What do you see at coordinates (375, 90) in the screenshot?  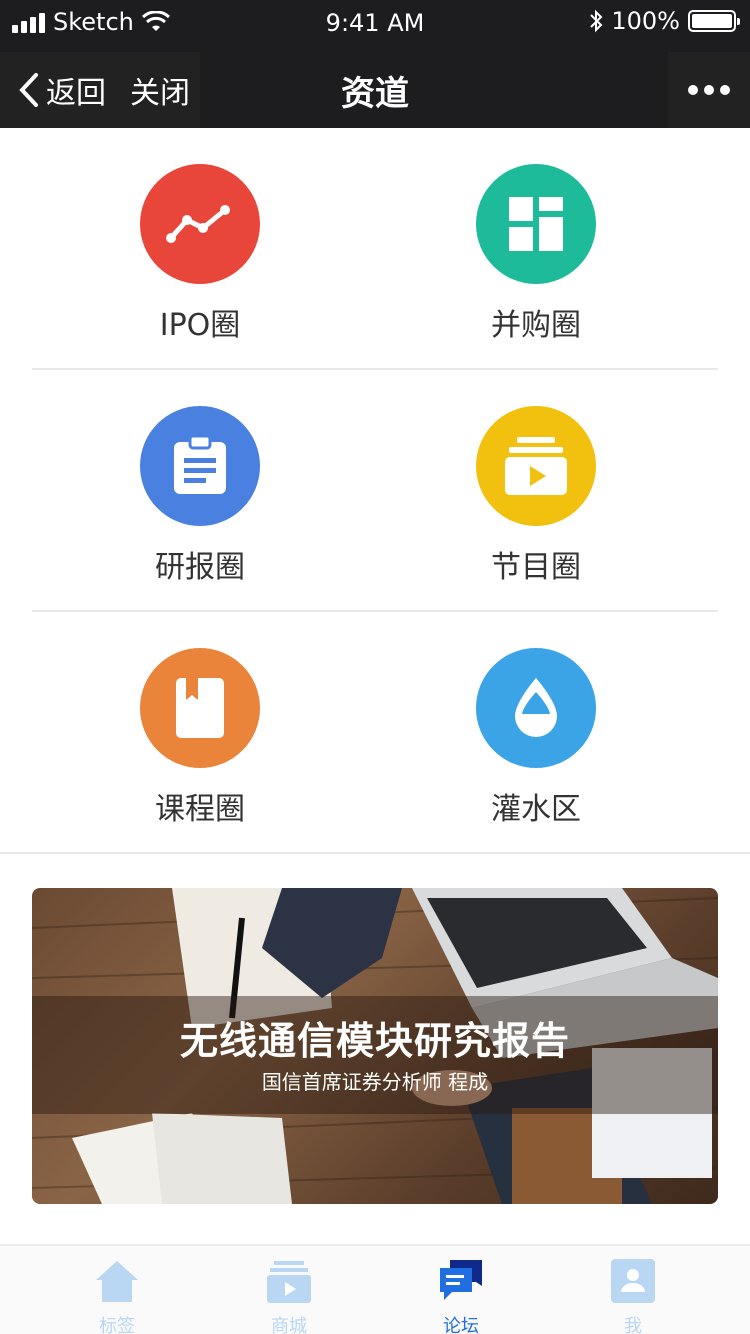 I see `nav-bar: 返回 关闭 资道` at bounding box center [375, 90].